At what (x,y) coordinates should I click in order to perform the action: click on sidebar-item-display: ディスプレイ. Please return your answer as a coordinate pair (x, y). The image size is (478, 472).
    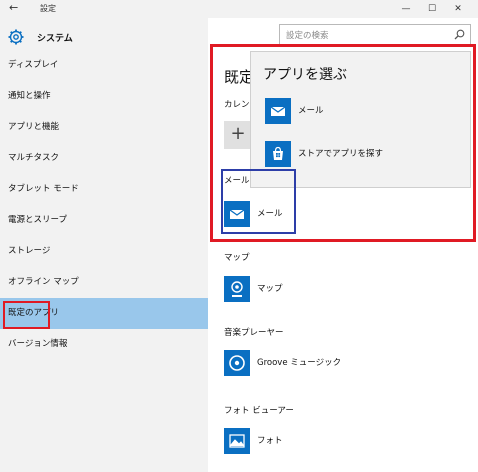
    Looking at the image, I should click on (104, 65).